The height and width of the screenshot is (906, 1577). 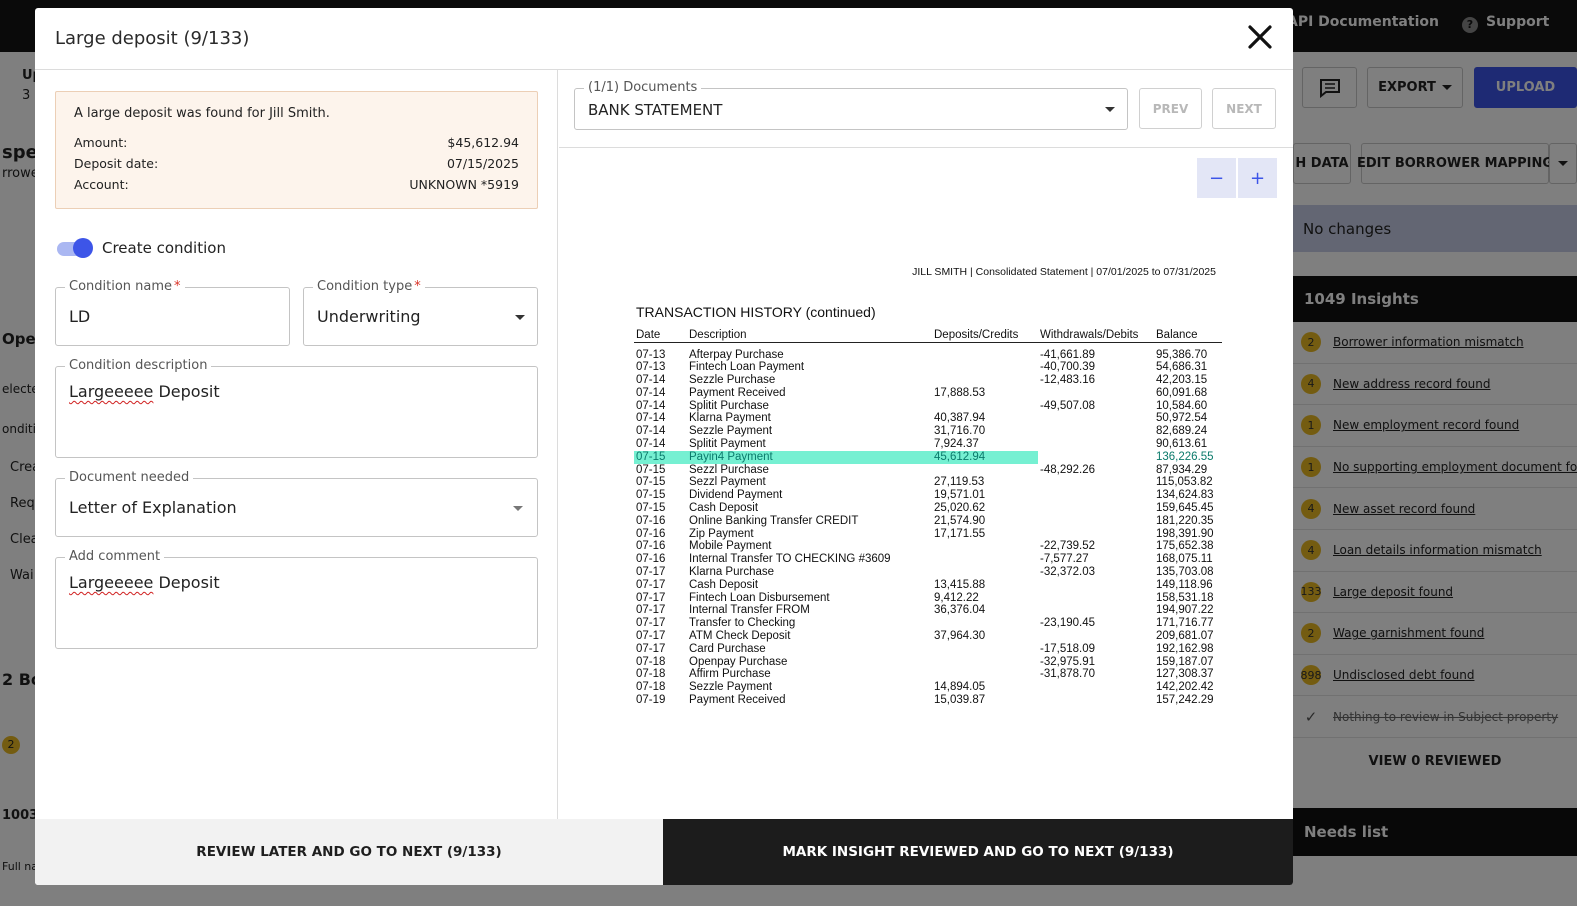 What do you see at coordinates (1185, 572) in the screenshot?
I see `table-cell: 135,703.08` at bounding box center [1185, 572].